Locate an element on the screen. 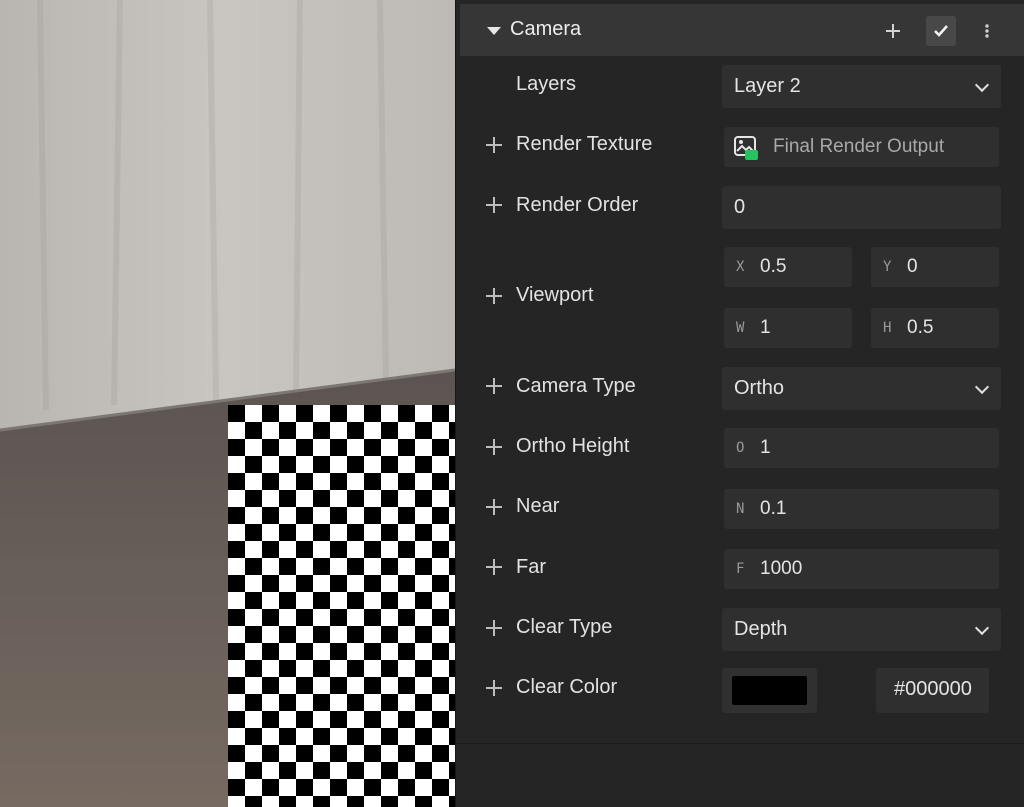  caret-down-icon is located at coordinates (494, 31).